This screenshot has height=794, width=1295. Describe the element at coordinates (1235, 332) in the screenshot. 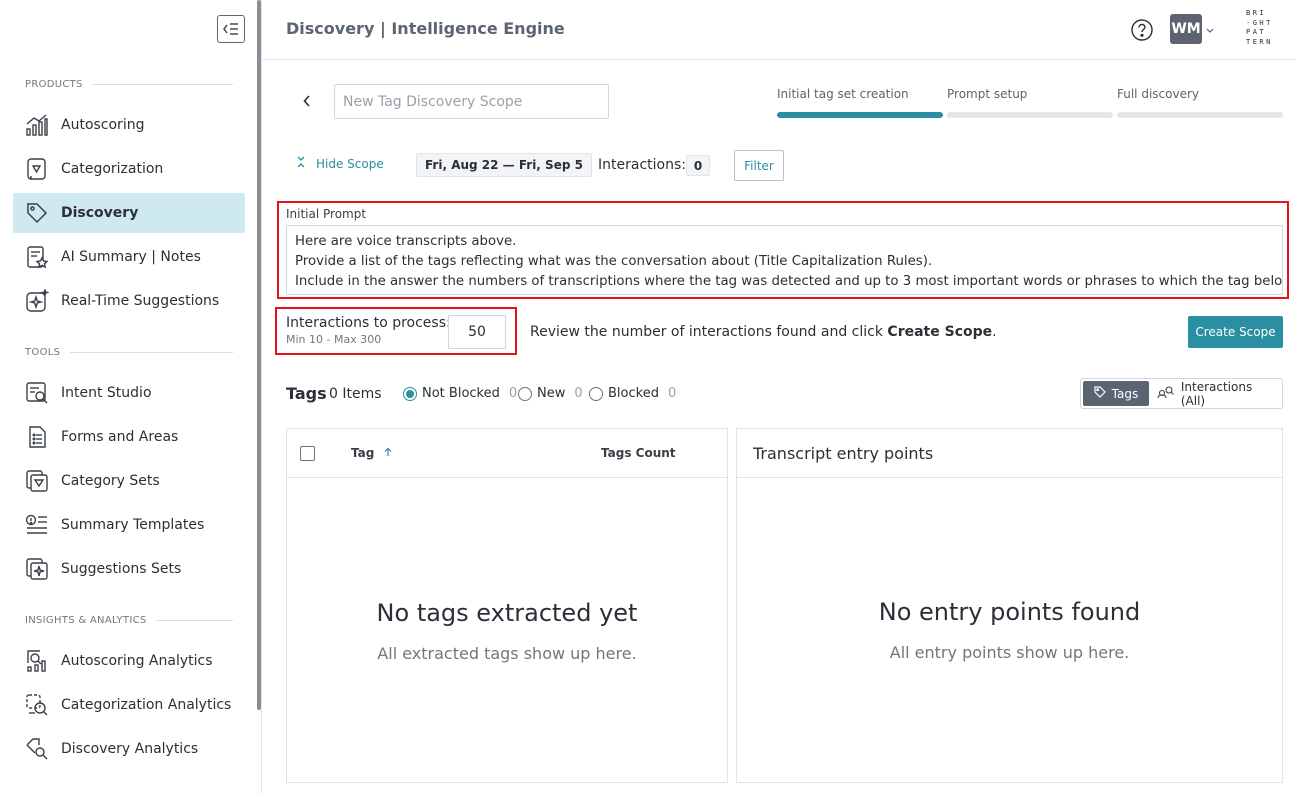

I see `create-scope-button: Create Scope` at that location.